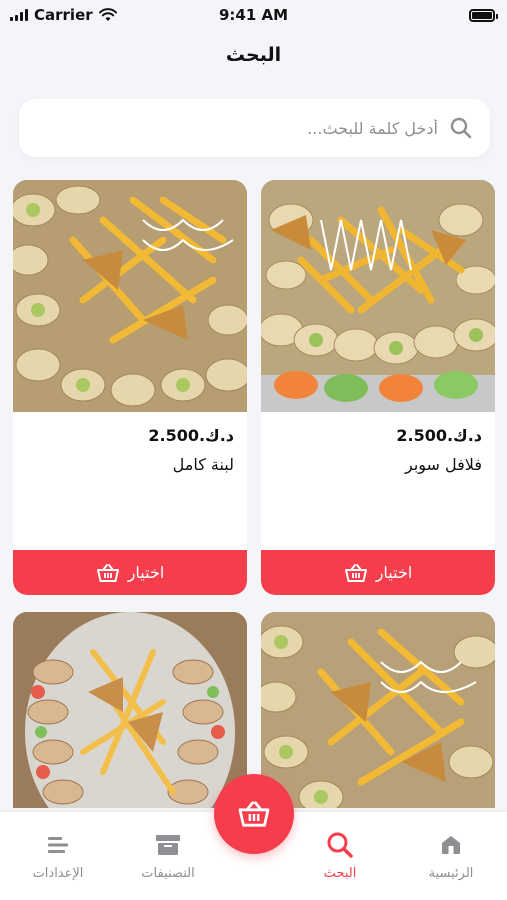 This screenshot has height=900, width=507. What do you see at coordinates (168, 873) in the screenshot?
I see `tab-categories-label: التصنيفات` at bounding box center [168, 873].